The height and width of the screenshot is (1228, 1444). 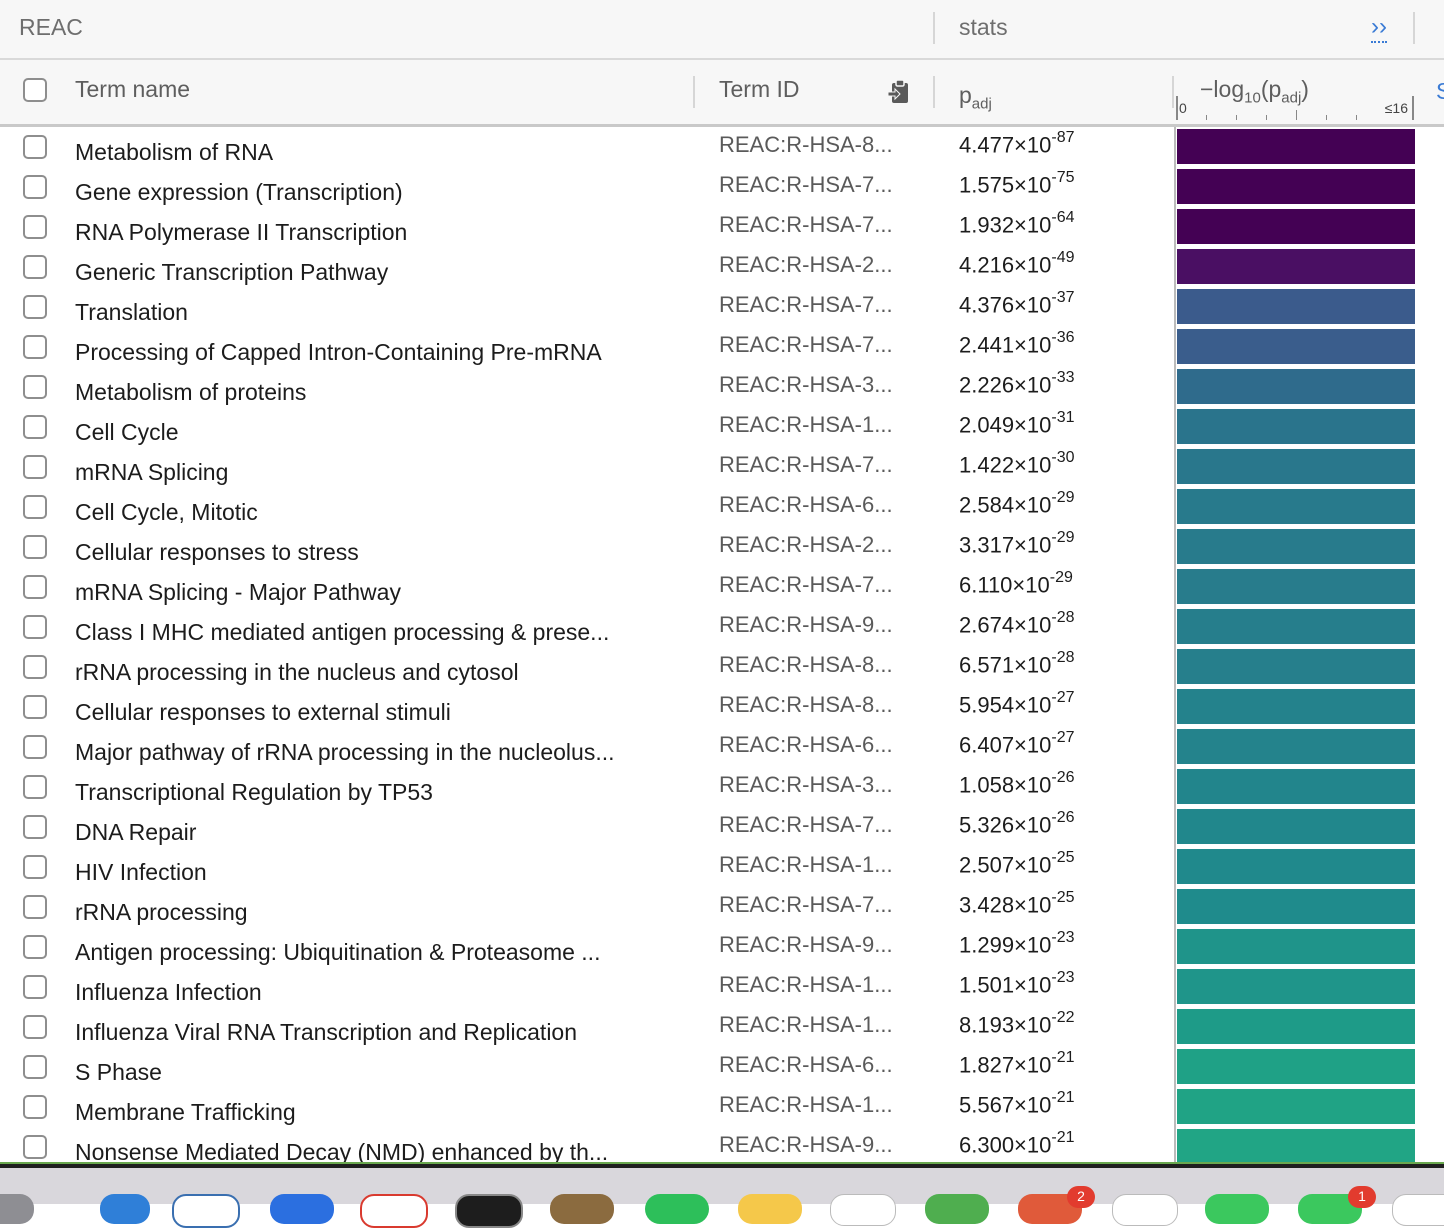 I want to click on term-name: Transcriptional Regulation by TP53, so click(x=254, y=792).